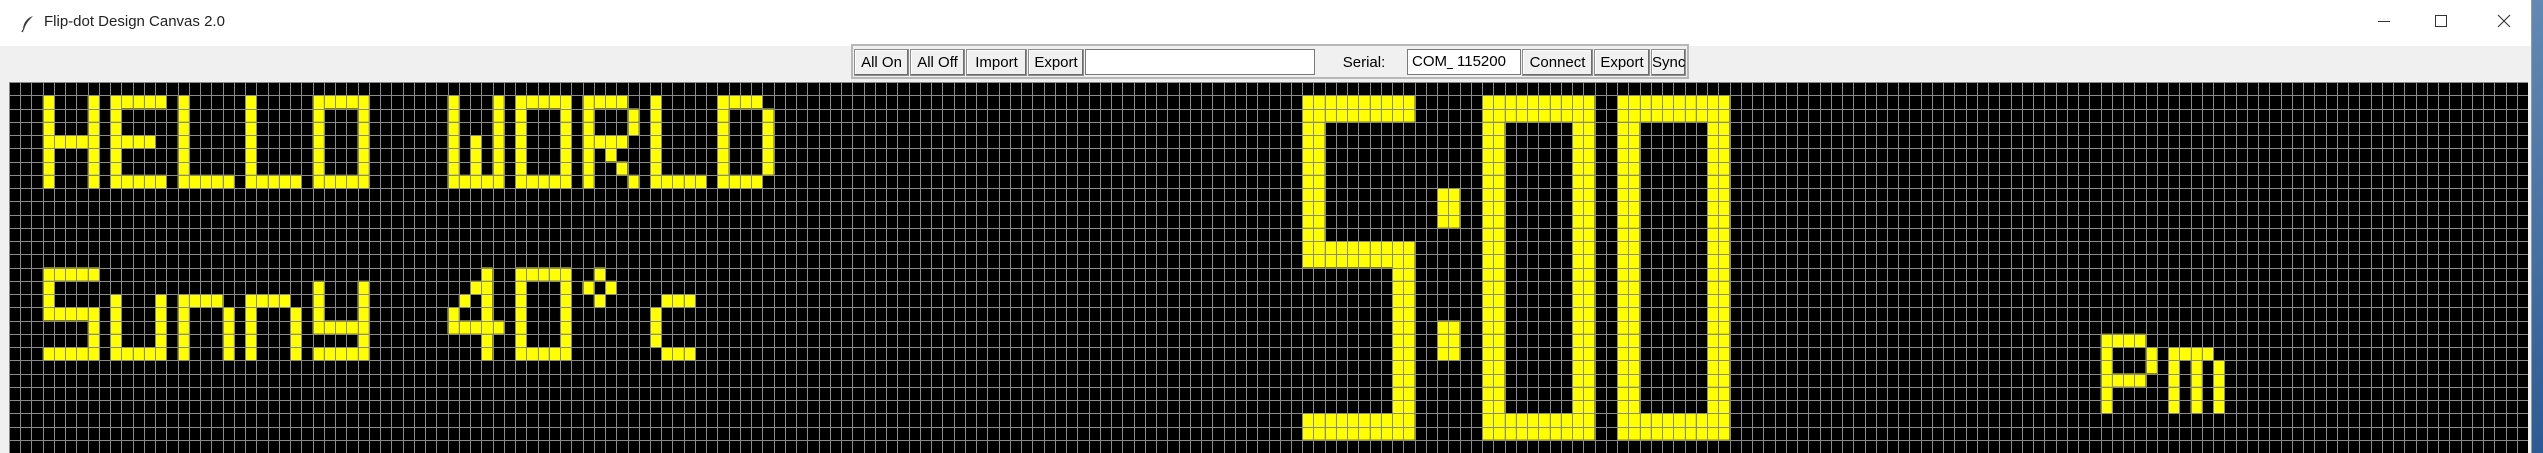 The height and width of the screenshot is (453, 2543). What do you see at coordinates (1668, 62) in the screenshot?
I see `sync-button: Sync` at bounding box center [1668, 62].